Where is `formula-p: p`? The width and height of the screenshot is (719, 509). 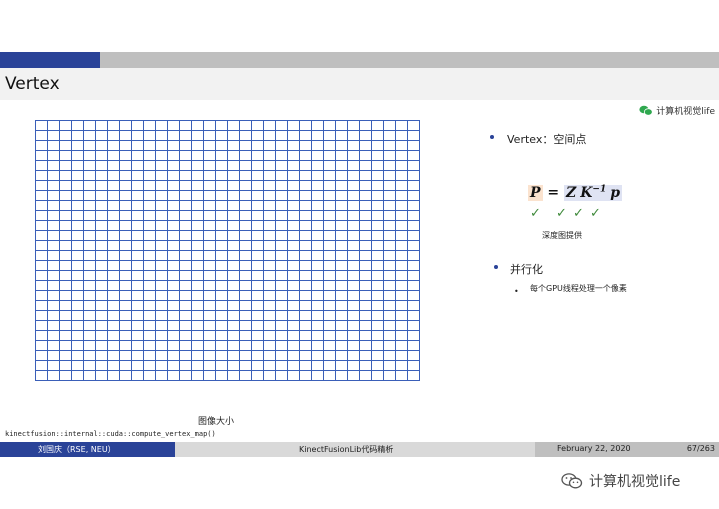 formula-p: p is located at coordinates (615, 192).